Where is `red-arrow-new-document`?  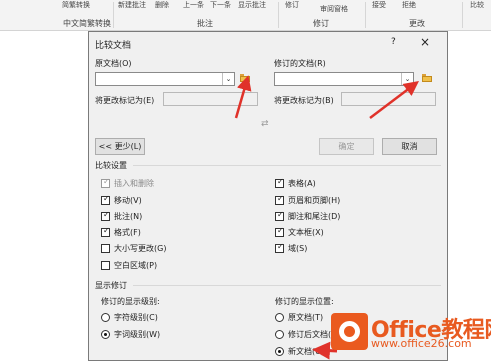 red-arrow-new-document is located at coordinates (325, 350).